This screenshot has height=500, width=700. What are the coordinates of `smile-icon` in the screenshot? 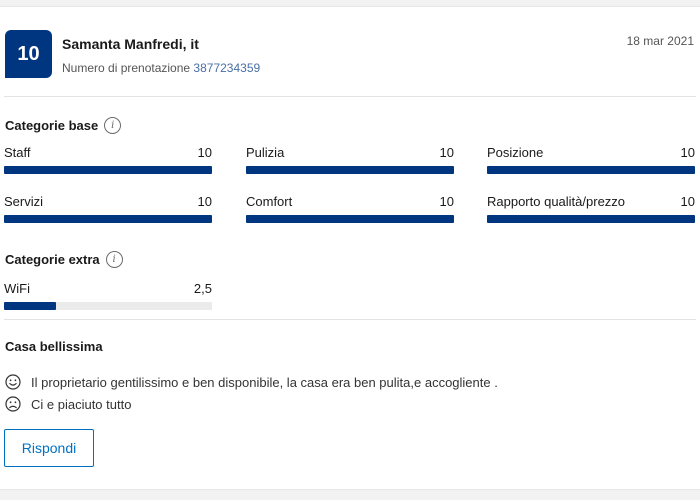 It's located at (13, 382).